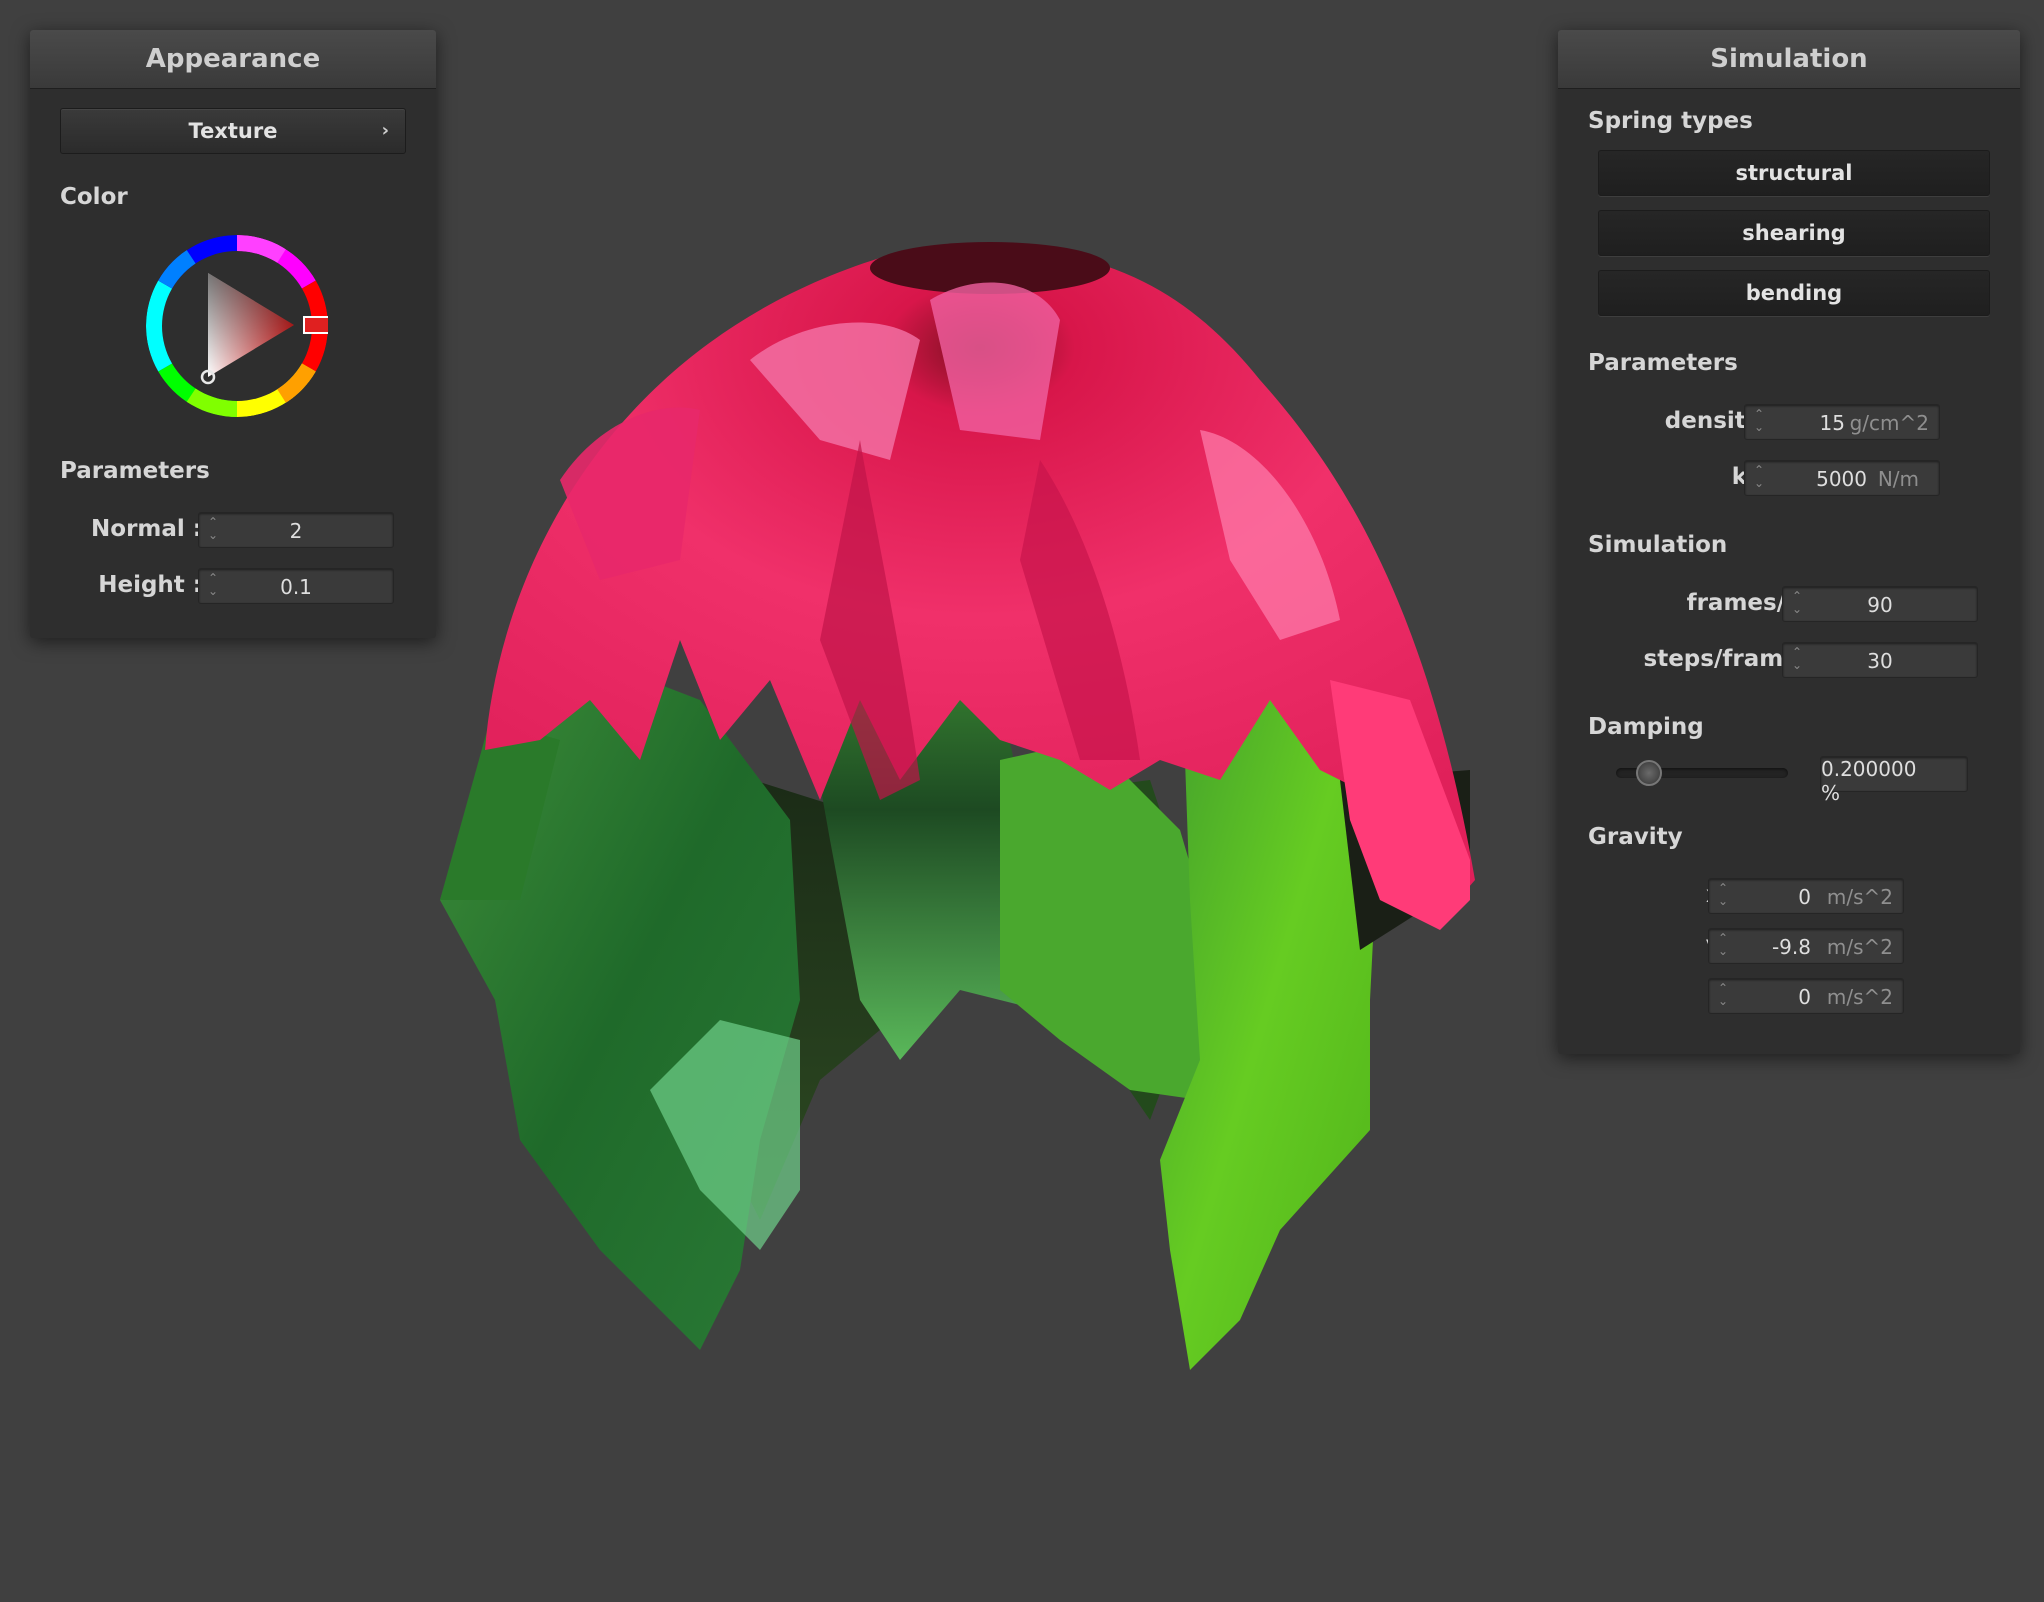 The width and height of the screenshot is (2044, 1602). What do you see at coordinates (146, 529) in the screenshot?
I see `normal-label: Normal :` at bounding box center [146, 529].